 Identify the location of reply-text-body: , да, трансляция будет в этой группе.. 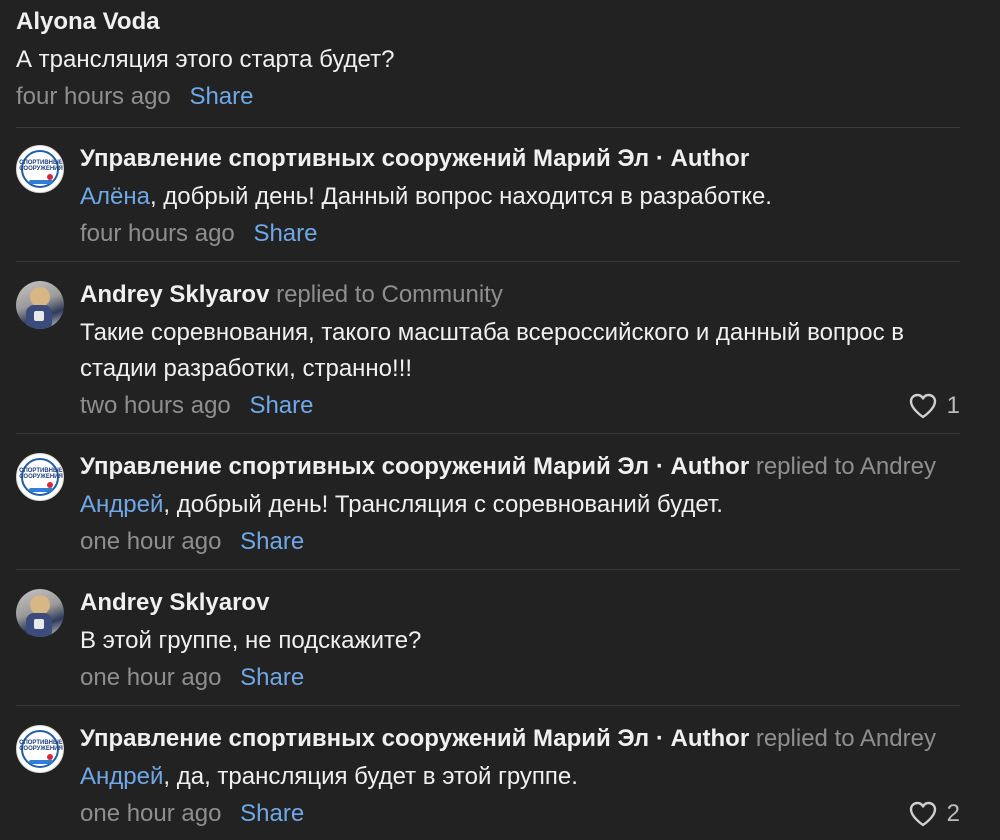
(370, 776).